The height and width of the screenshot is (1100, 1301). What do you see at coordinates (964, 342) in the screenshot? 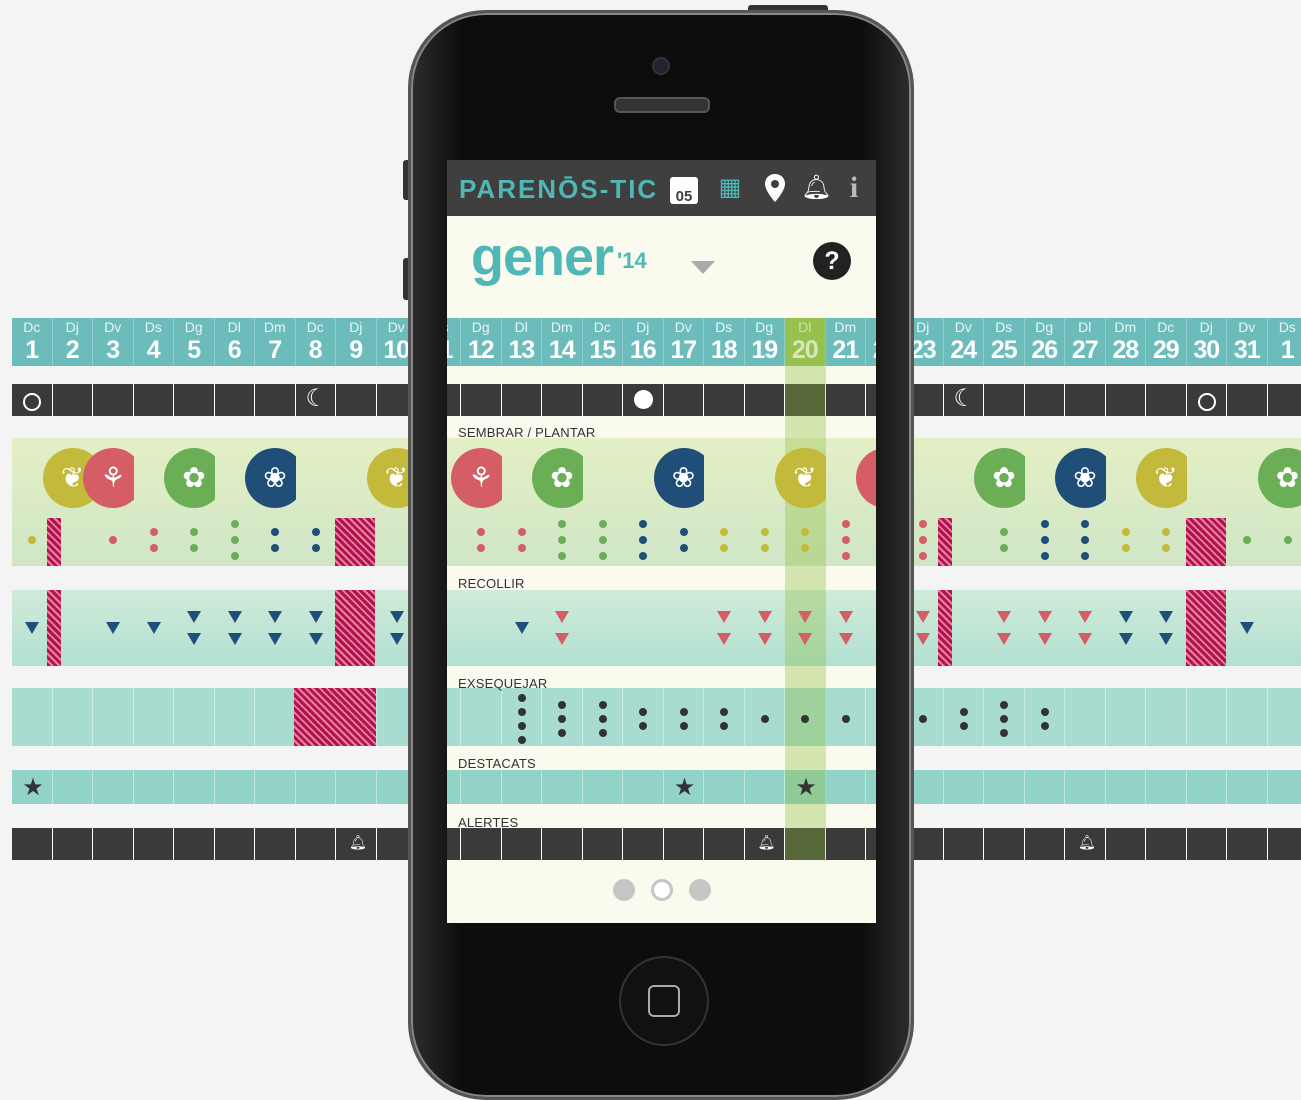
I see `day-header: Dv24` at bounding box center [964, 342].